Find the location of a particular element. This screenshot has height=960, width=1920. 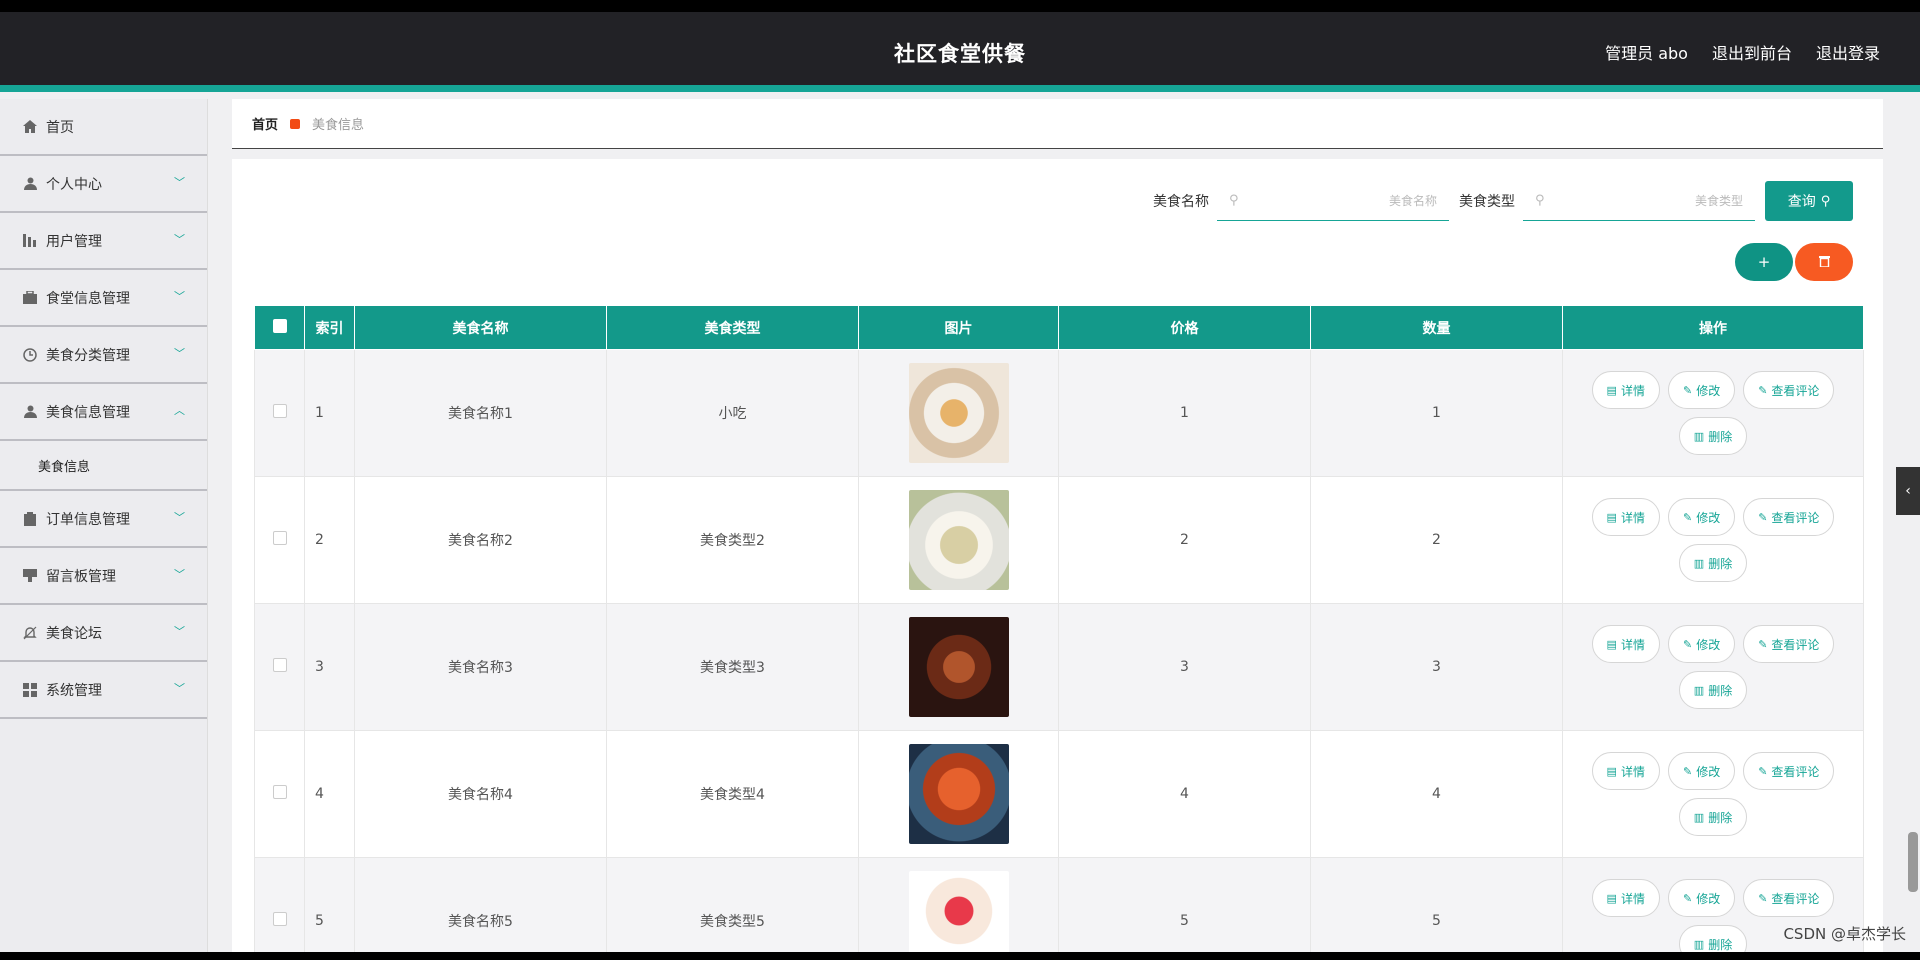

sidebar-item-label: 个人中心 is located at coordinates (74, 184).